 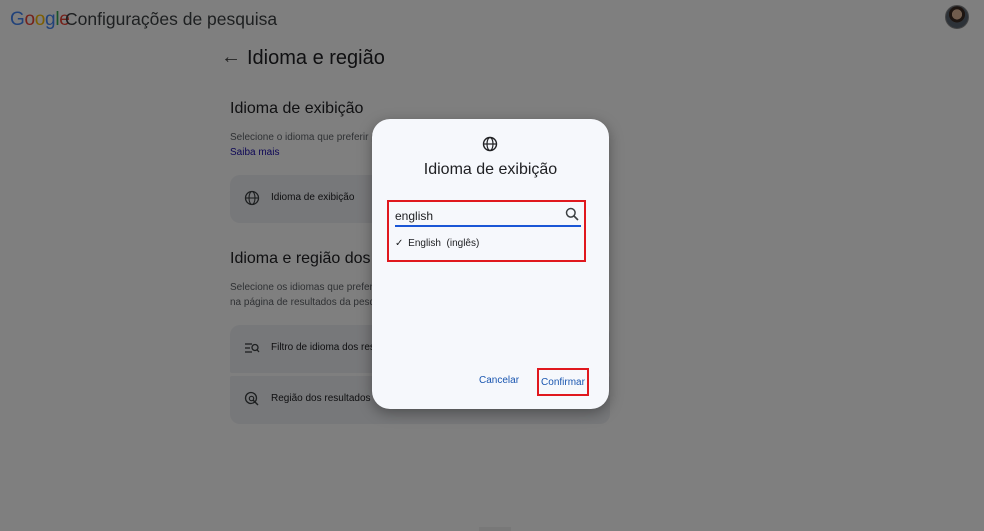 I want to click on search-icon, so click(x=572, y=214).